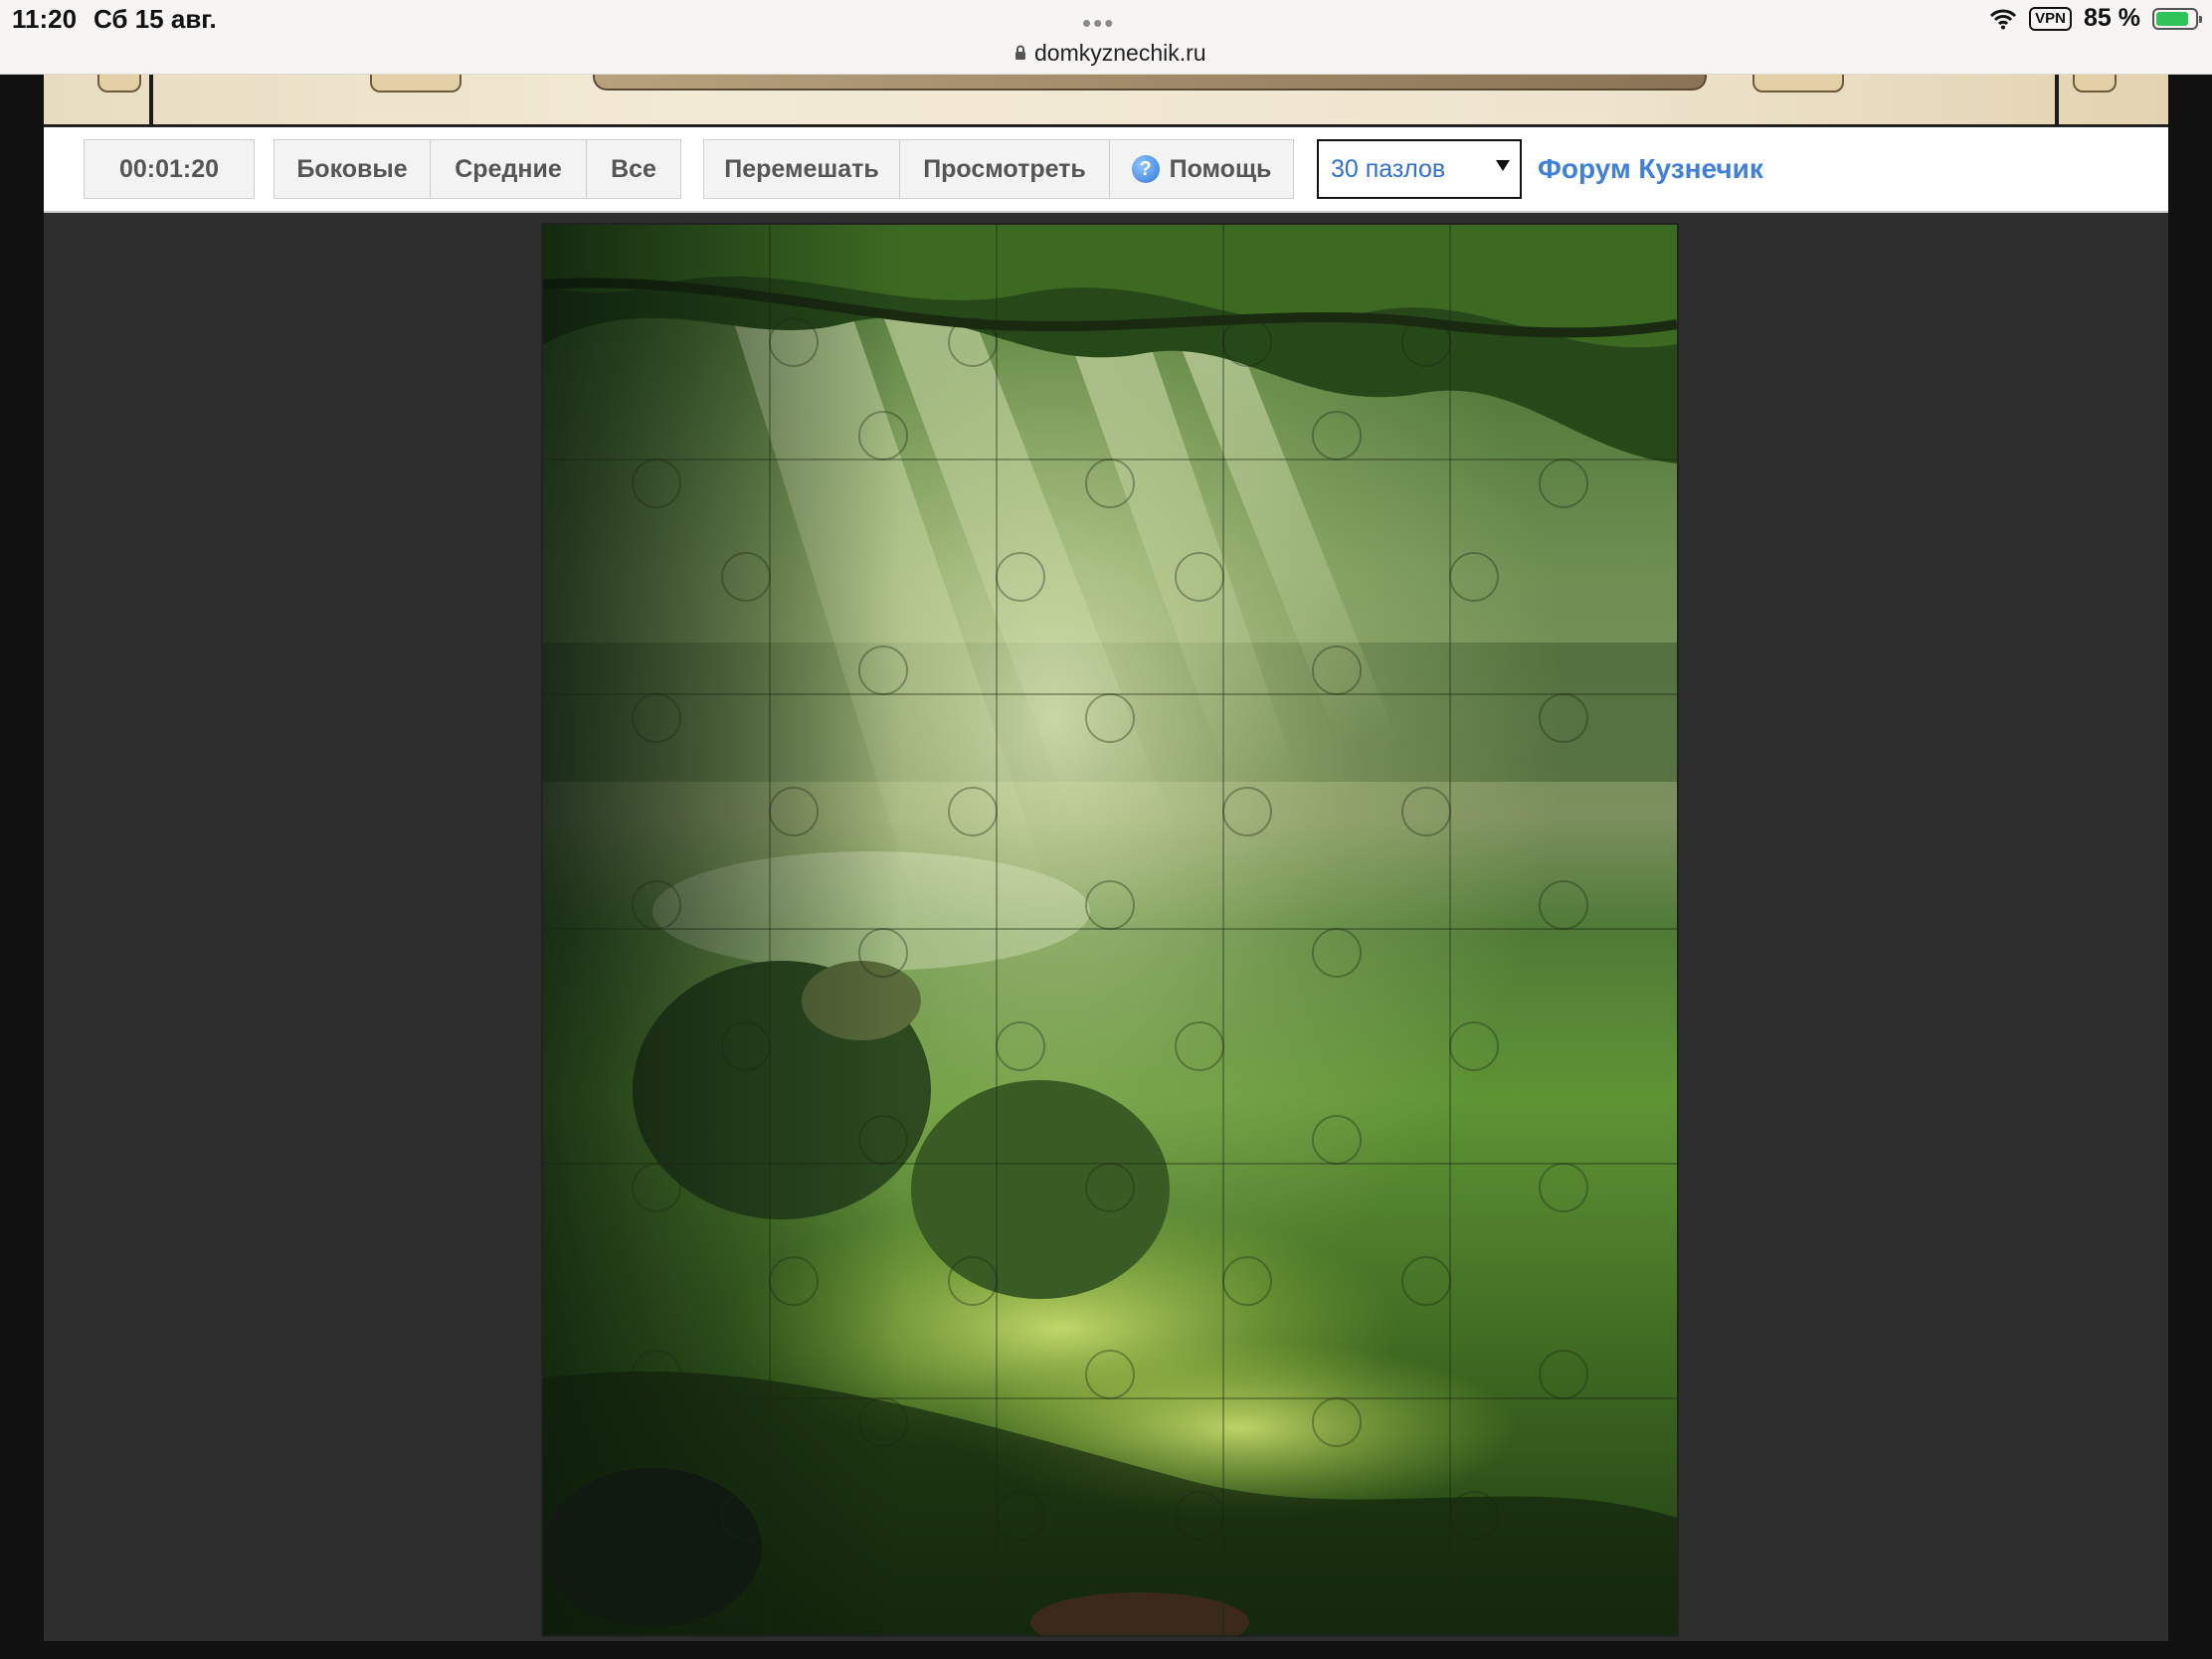  What do you see at coordinates (1650, 169) in the screenshot?
I see `forum-link: Форум Кузнечик` at bounding box center [1650, 169].